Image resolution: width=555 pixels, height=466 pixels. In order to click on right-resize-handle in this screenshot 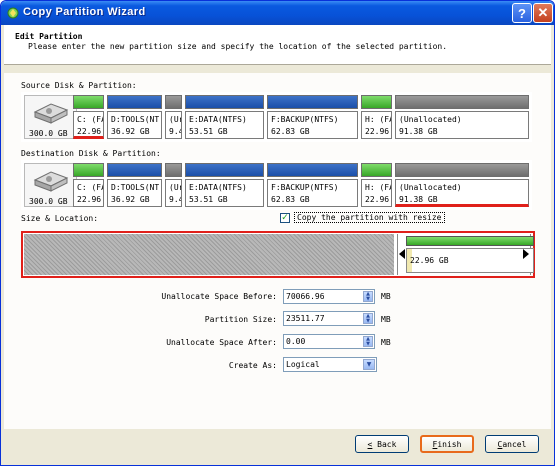, I will do `click(526, 254)`.